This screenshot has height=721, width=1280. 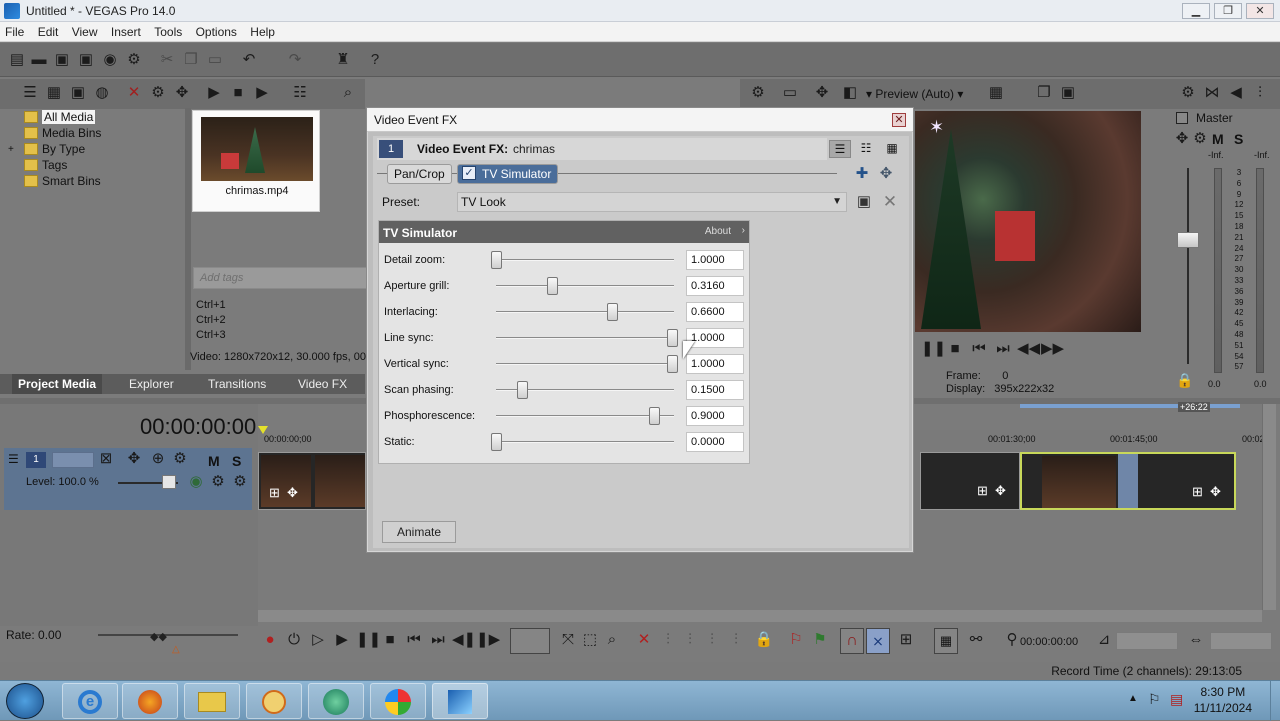 What do you see at coordinates (914, 94) in the screenshot?
I see `preview-quality-dropdown: ▾ Preview (Auto) ▾` at bounding box center [914, 94].